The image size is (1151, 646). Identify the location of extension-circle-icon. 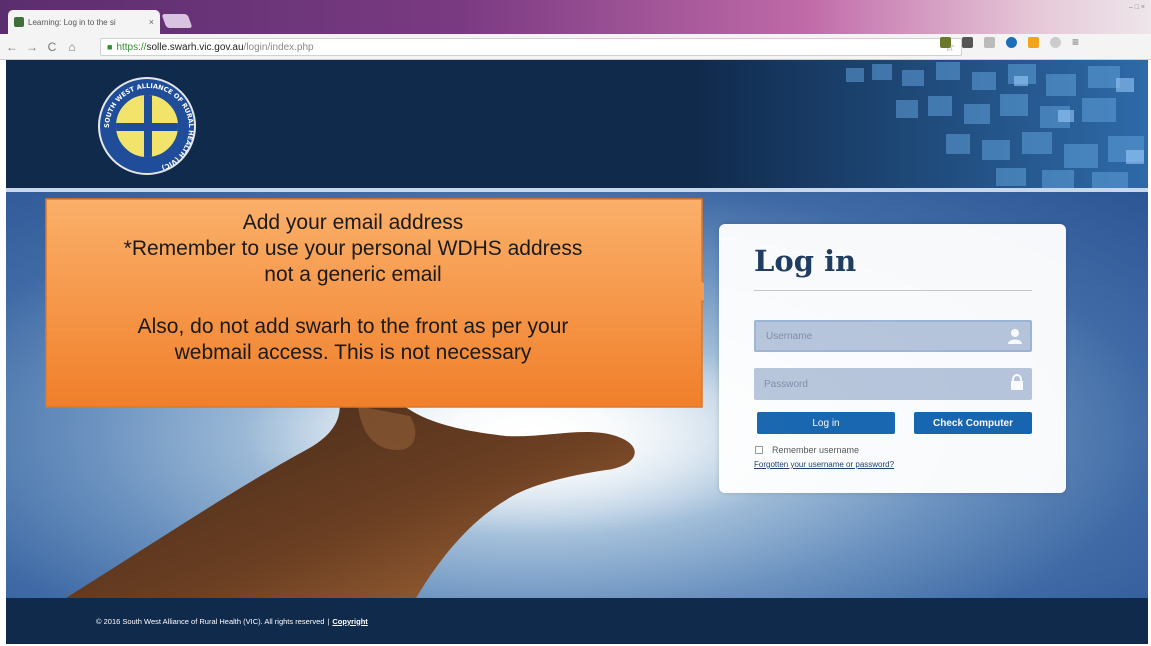
(1055, 42).